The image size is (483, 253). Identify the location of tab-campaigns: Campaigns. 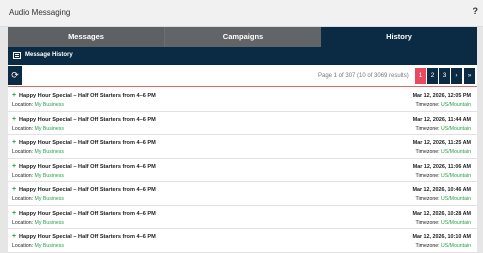
(243, 37).